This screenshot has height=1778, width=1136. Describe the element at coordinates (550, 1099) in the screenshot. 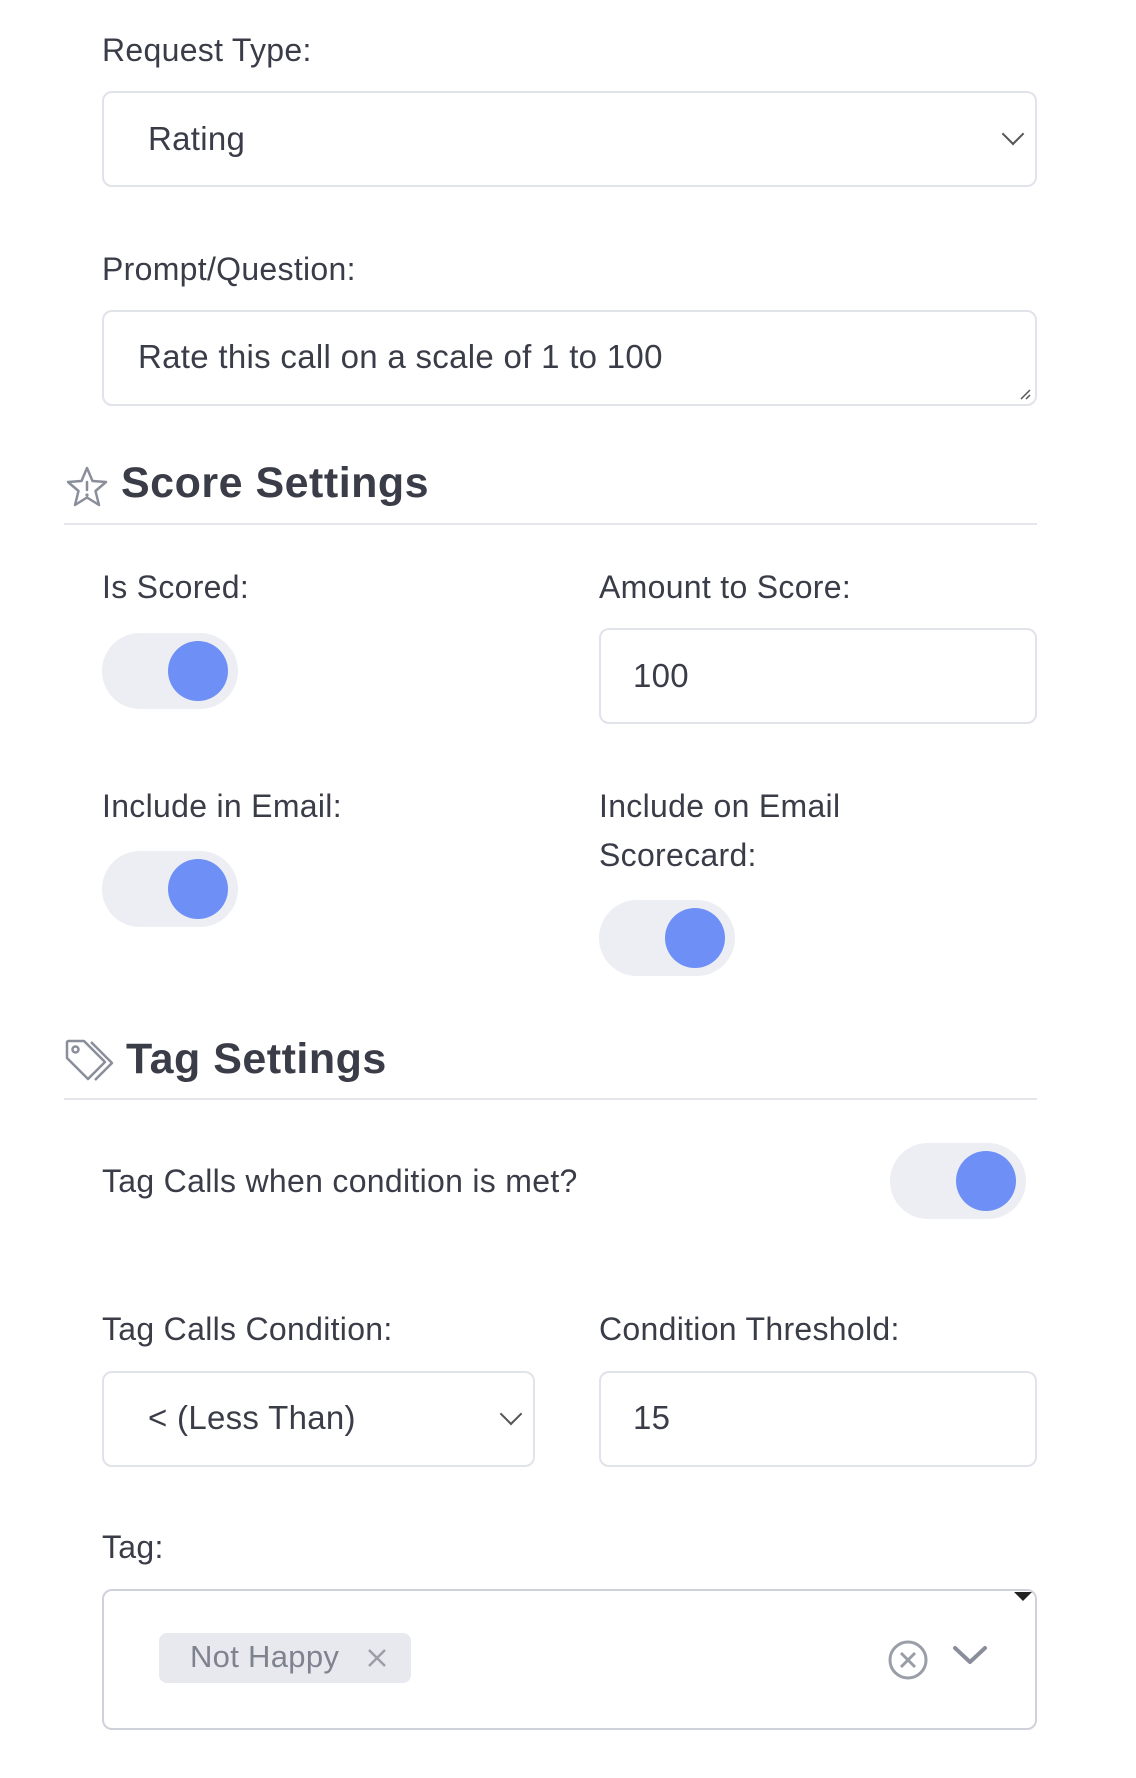

I see `tag-settings-divider` at that location.